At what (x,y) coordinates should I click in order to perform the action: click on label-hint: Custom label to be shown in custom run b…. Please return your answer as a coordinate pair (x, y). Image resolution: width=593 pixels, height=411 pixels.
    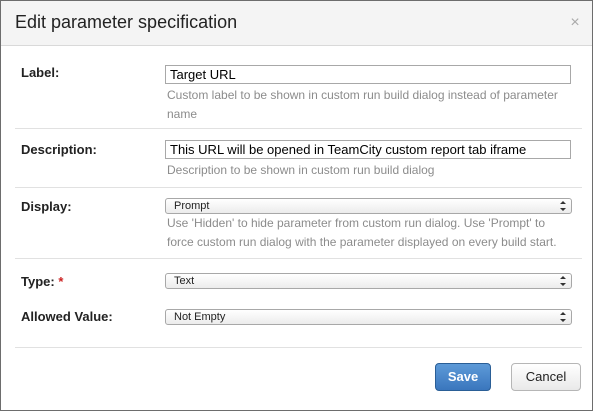
    Looking at the image, I should click on (362, 104).